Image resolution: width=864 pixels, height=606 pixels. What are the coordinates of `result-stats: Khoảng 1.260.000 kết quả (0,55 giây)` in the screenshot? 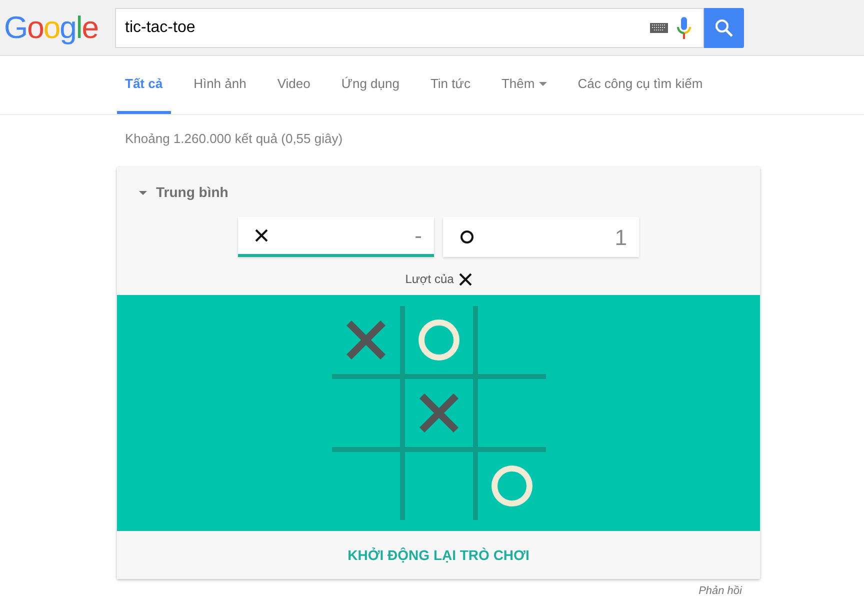 It's located at (233, 139).